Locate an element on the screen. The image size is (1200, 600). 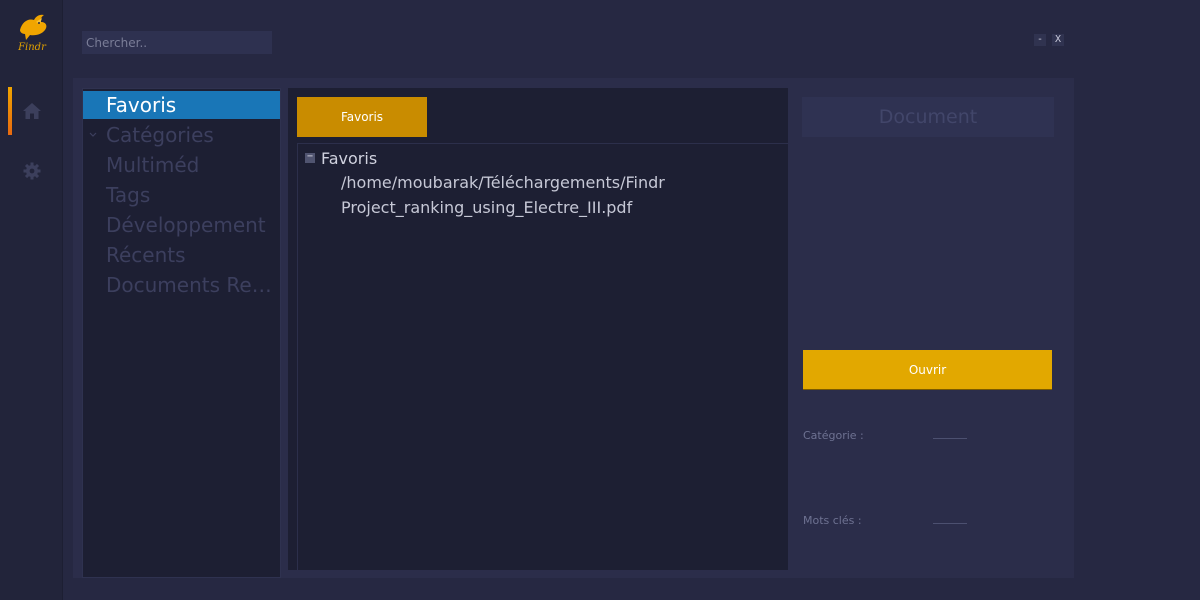
sidebar-item-categories: Catégories is located at coordinates (181, 135).